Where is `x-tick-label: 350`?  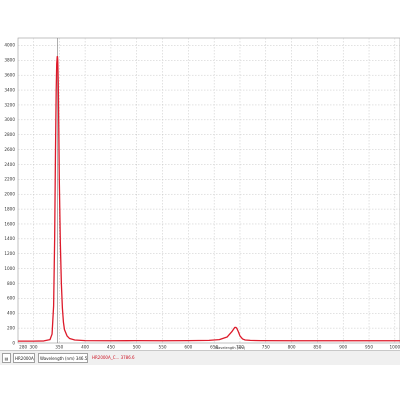
x-tick-label: 350 is located at coordinates (59, 347).